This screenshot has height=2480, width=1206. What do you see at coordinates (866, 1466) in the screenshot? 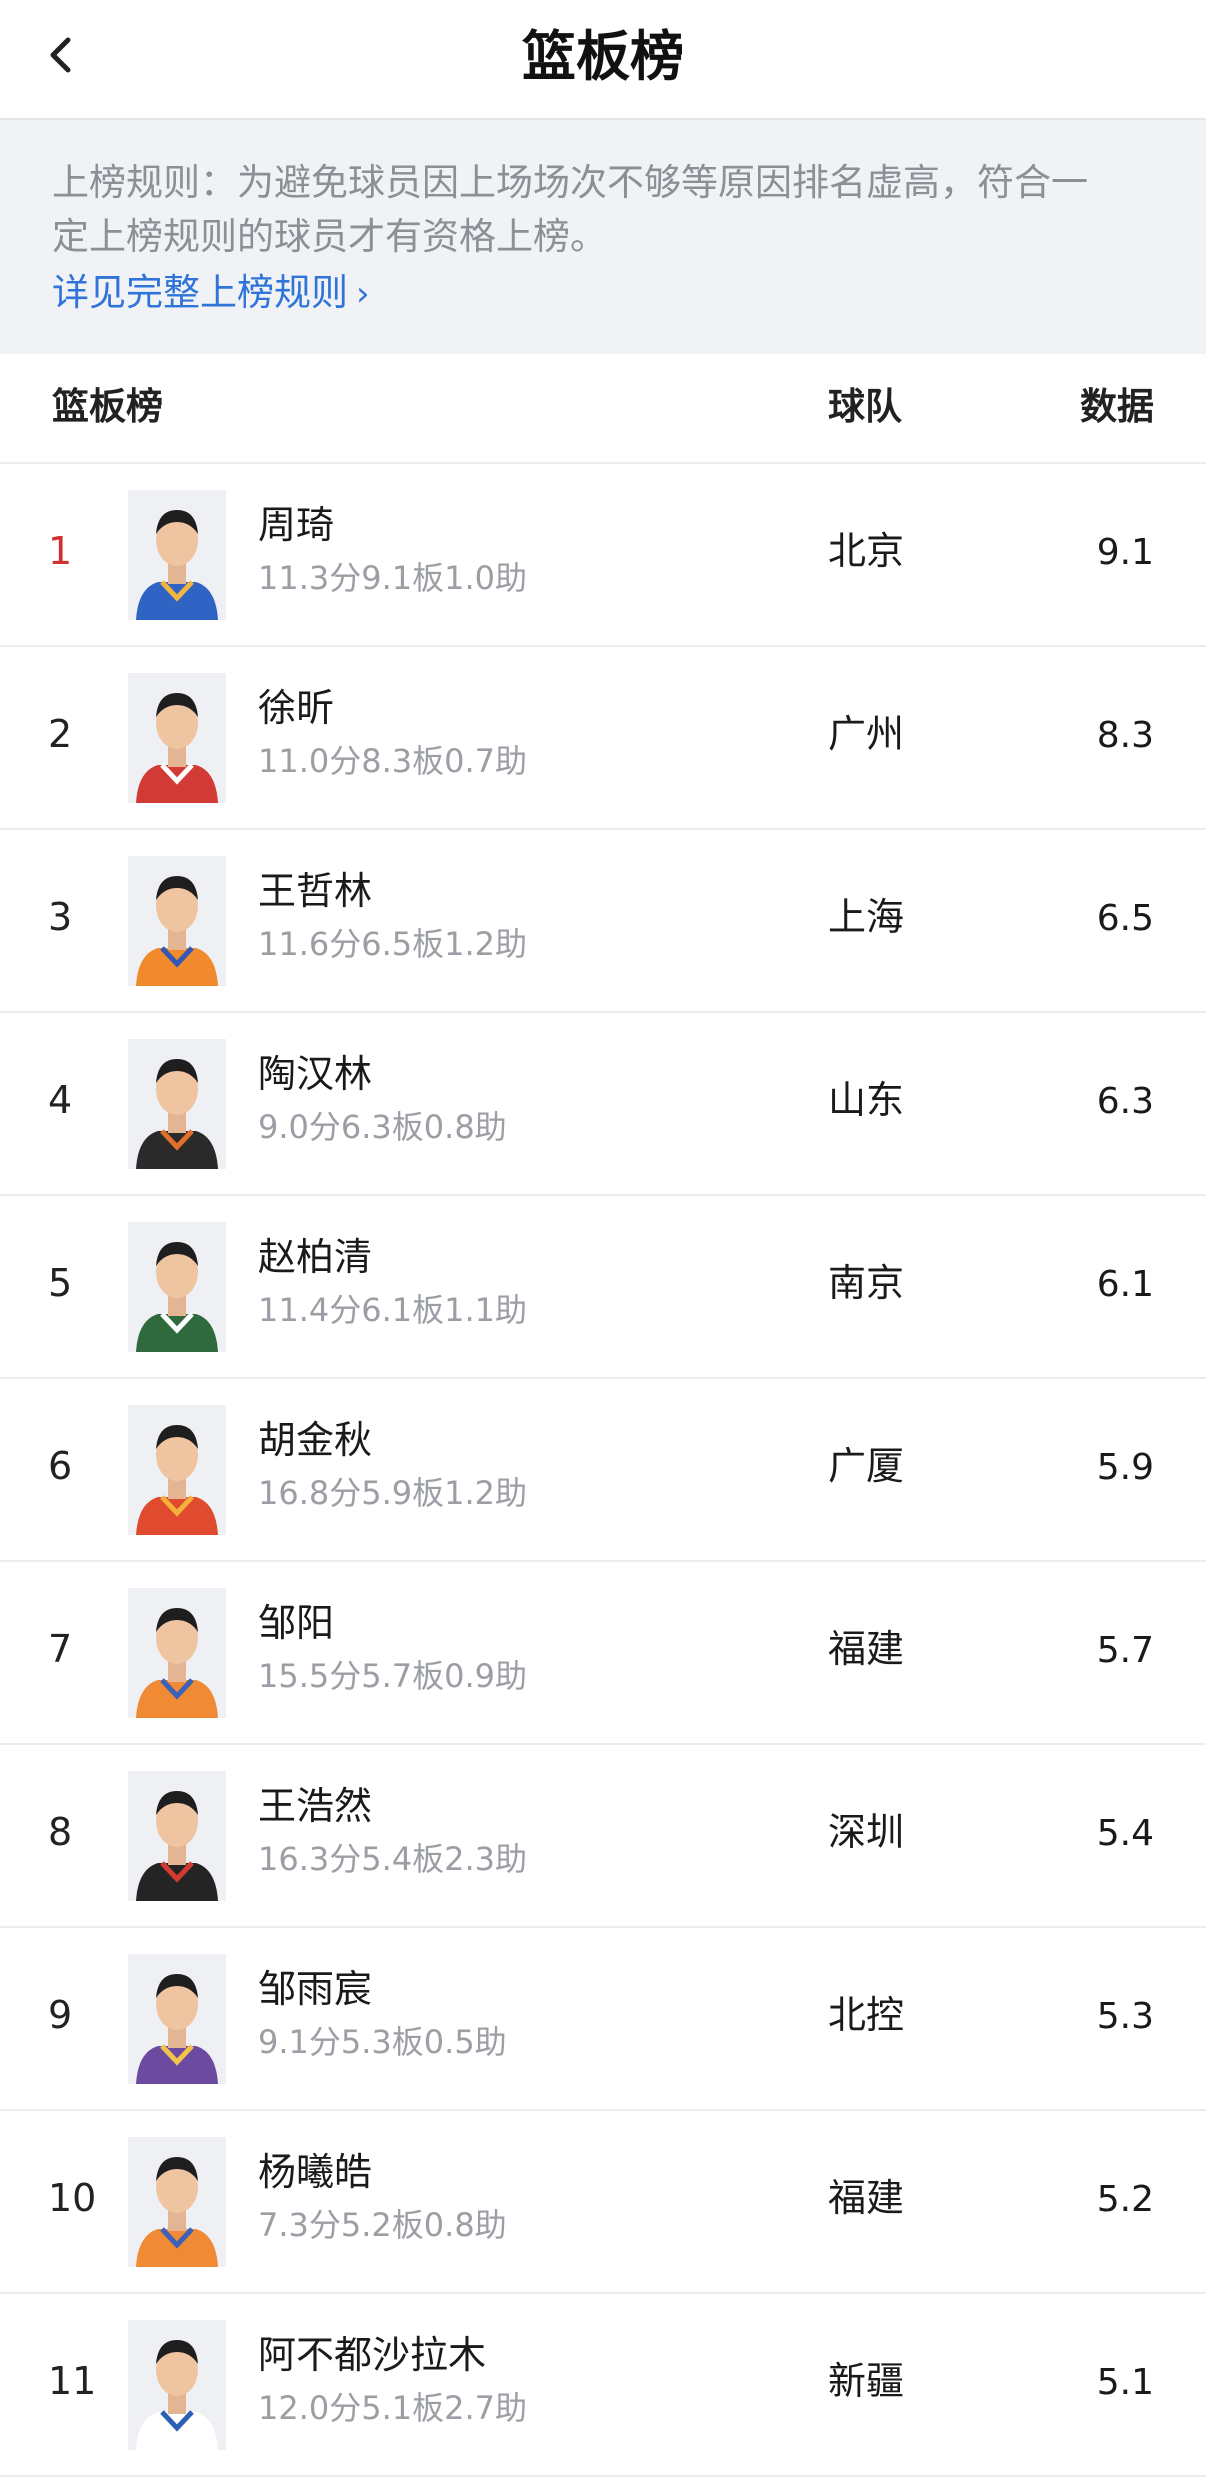
I see `player-team: 广厦` at bounding box center [866, 1466].